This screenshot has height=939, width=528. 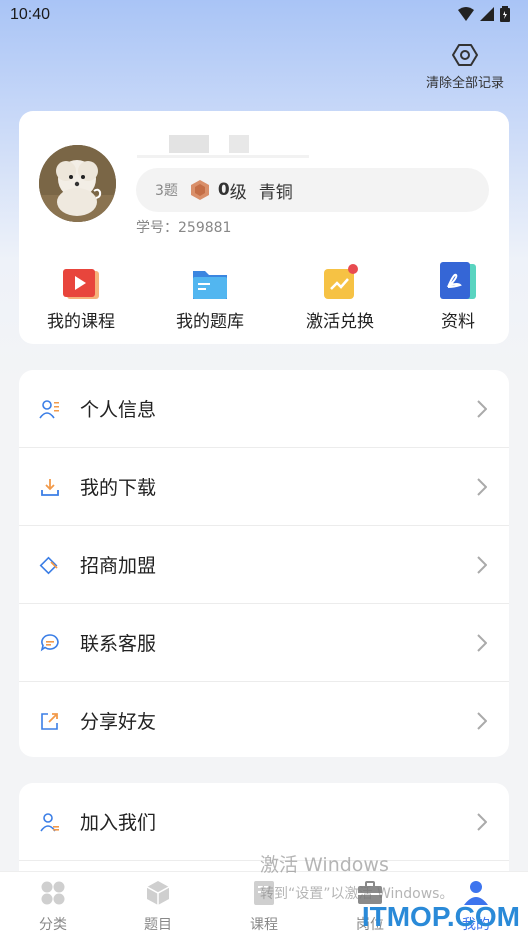 What do you see at coordinates (50, 721) in the screenshot?
I see `share-icon` at bounding box center [50, 721].